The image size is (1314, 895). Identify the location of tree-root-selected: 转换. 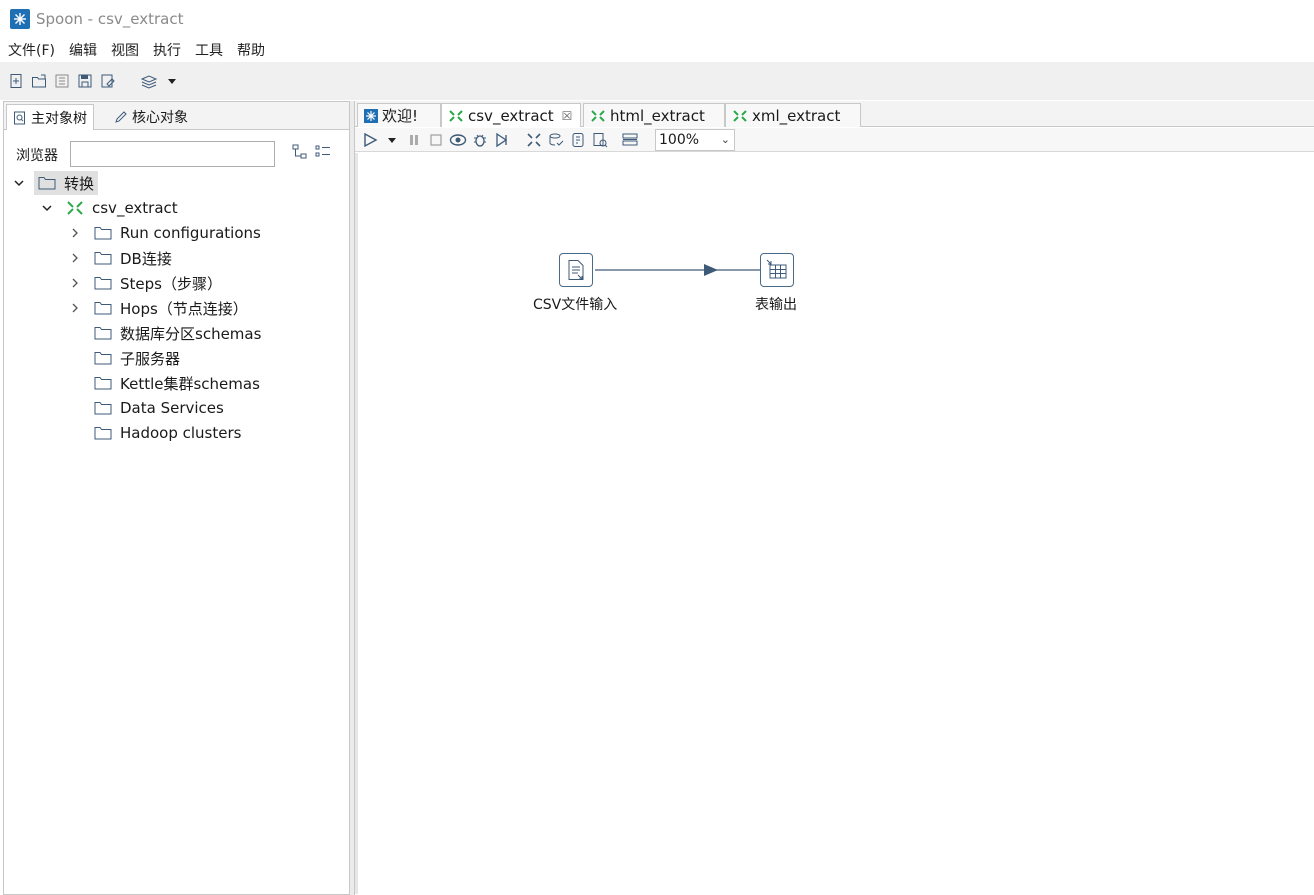
(66, 183).